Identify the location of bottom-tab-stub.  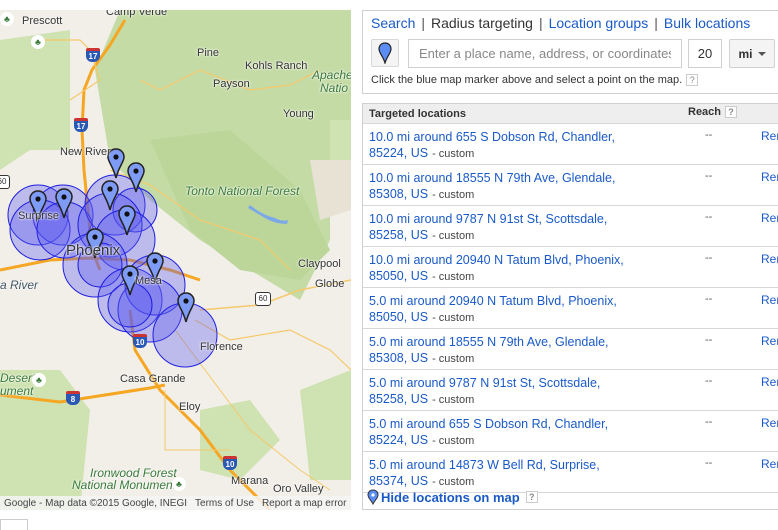
(14, 524).